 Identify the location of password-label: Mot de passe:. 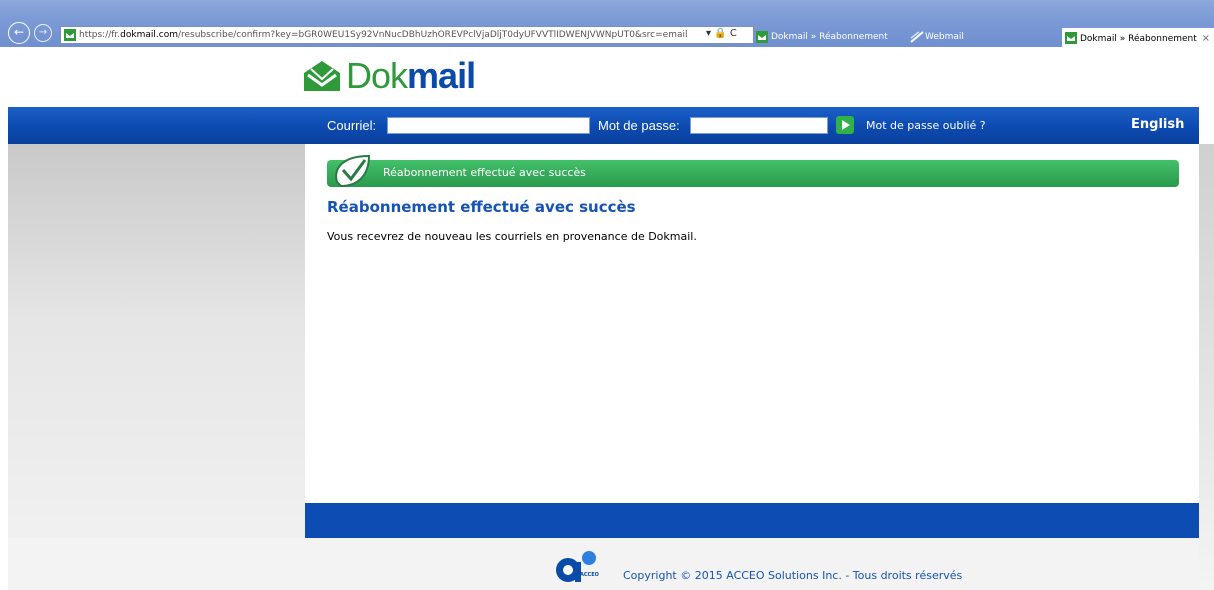
(639, 125).